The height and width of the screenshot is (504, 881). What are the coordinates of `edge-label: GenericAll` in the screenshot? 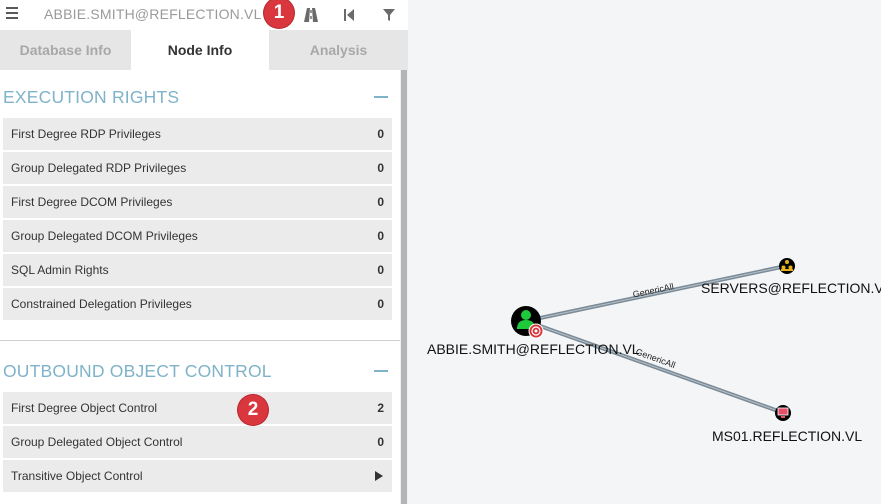 It's located at (653, 290).